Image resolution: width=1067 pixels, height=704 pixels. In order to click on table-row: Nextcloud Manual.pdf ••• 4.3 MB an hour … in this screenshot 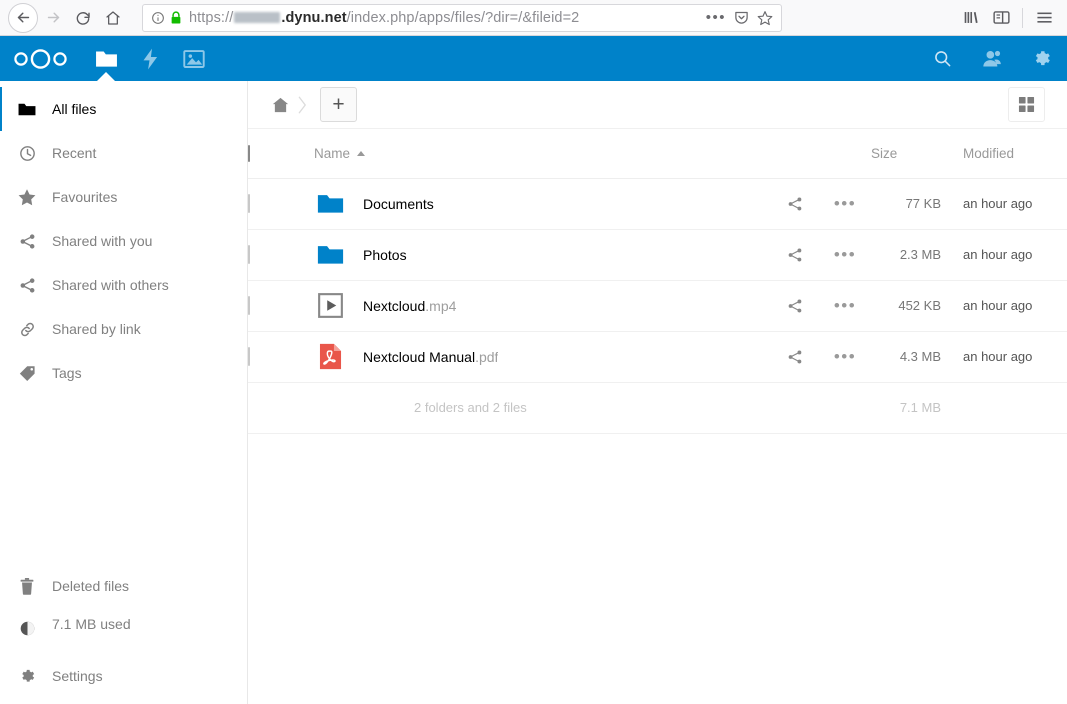, I will do `click(657, 356)`.